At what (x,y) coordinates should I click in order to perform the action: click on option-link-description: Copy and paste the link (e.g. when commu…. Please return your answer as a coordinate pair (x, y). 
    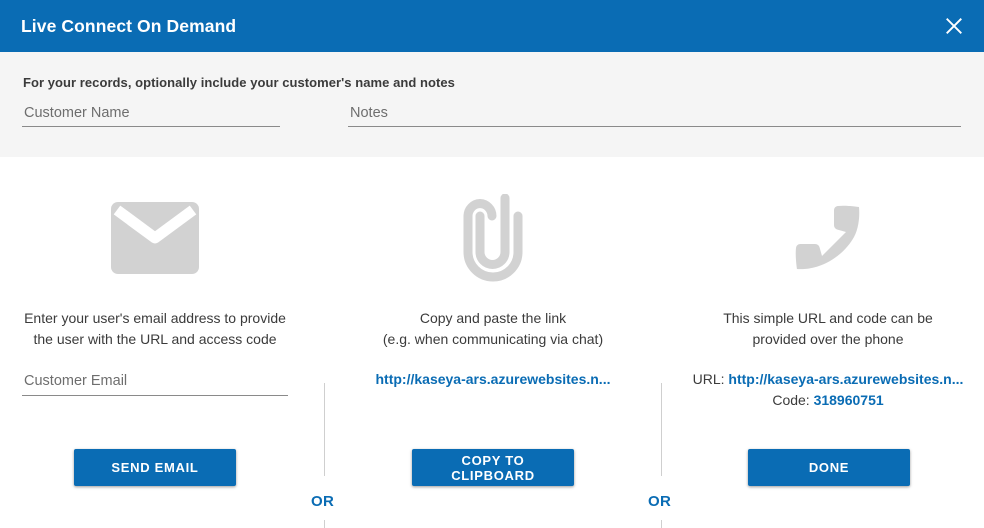
    Looking at the image, I should click on (493, 329).